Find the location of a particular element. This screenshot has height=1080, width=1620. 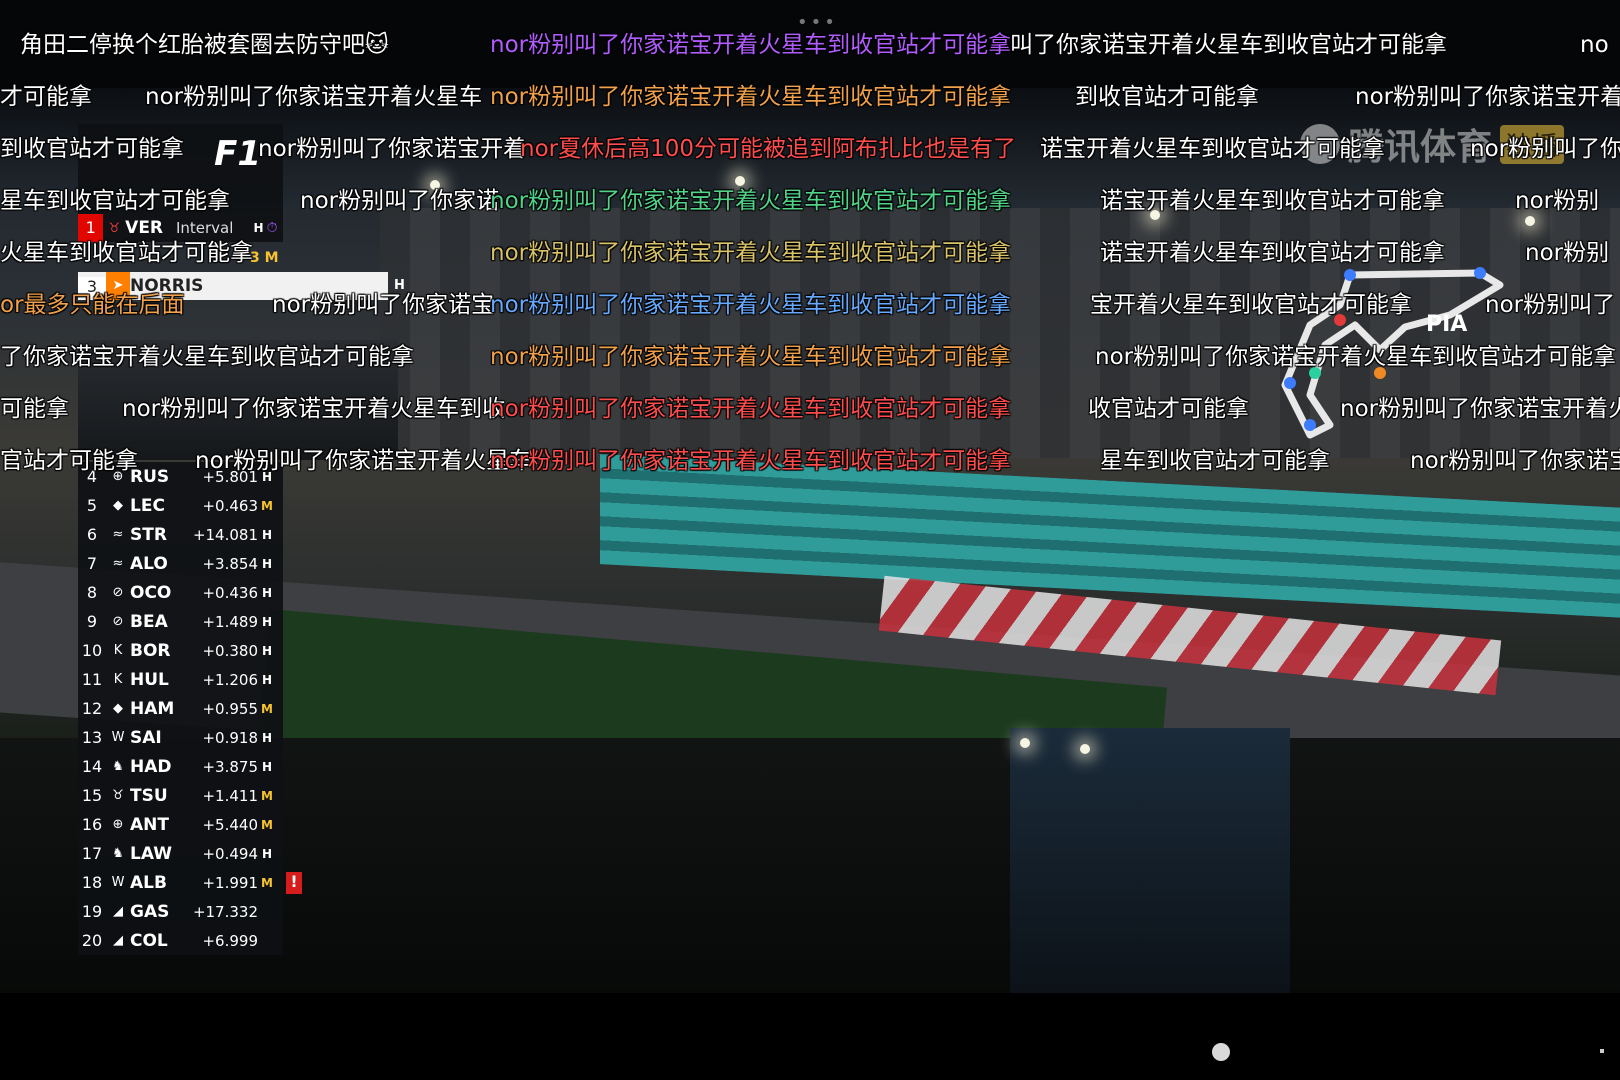

danmaku-comment: 叫了你家诺宝开着火星车到收官站才可能拿 is located at coordinates (1228, 45).